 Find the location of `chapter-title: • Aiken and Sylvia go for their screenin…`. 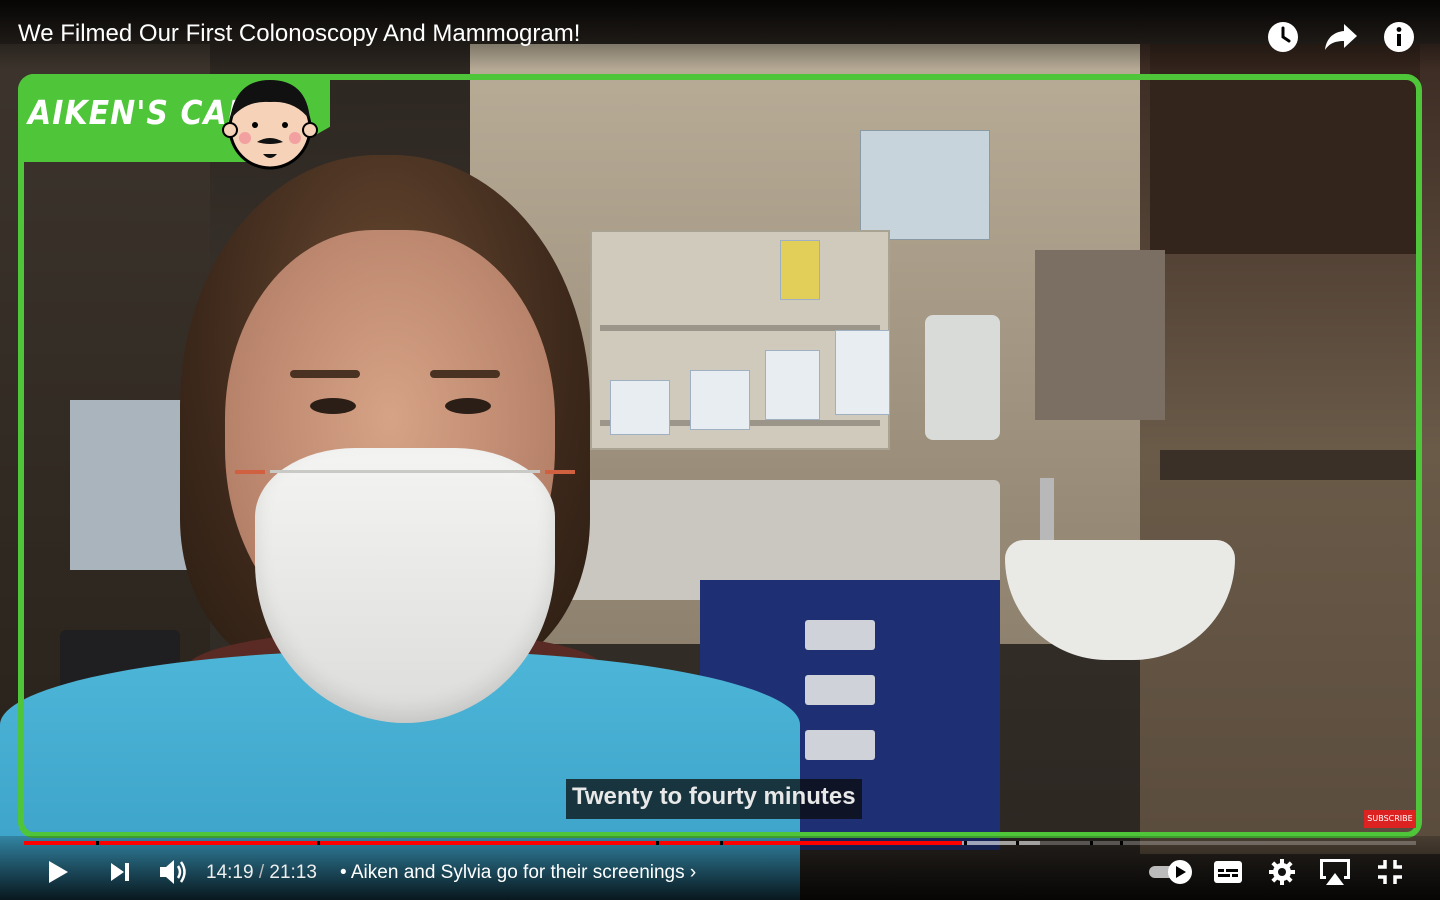

chapter-title: • Aiken and Sylvia go for their screenin… is located at coordinates (518, 873).